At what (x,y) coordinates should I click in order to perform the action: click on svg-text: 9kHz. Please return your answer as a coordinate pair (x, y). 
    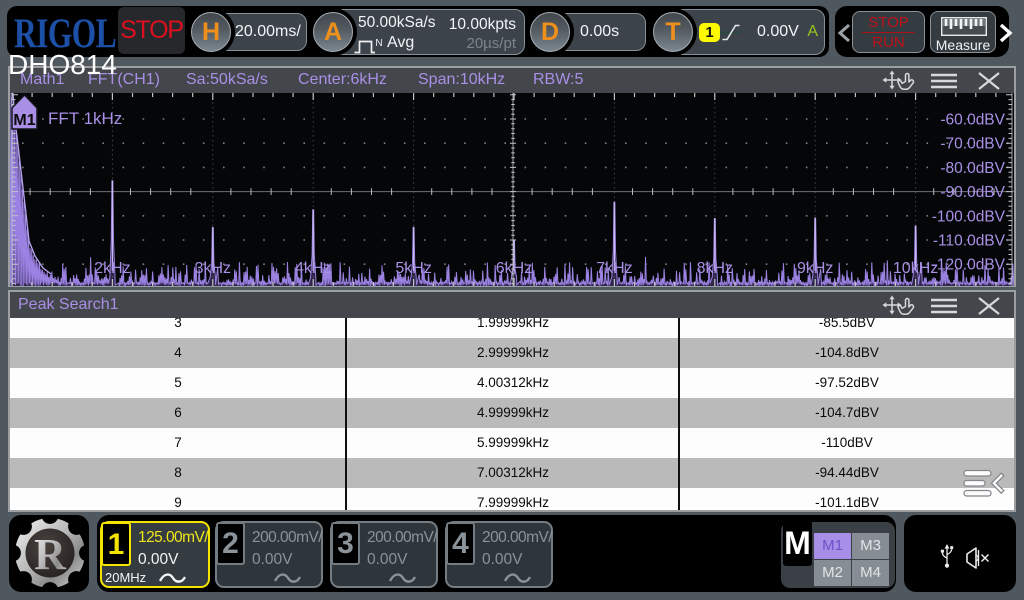
    Looking at the image, I should click on (815, 268).